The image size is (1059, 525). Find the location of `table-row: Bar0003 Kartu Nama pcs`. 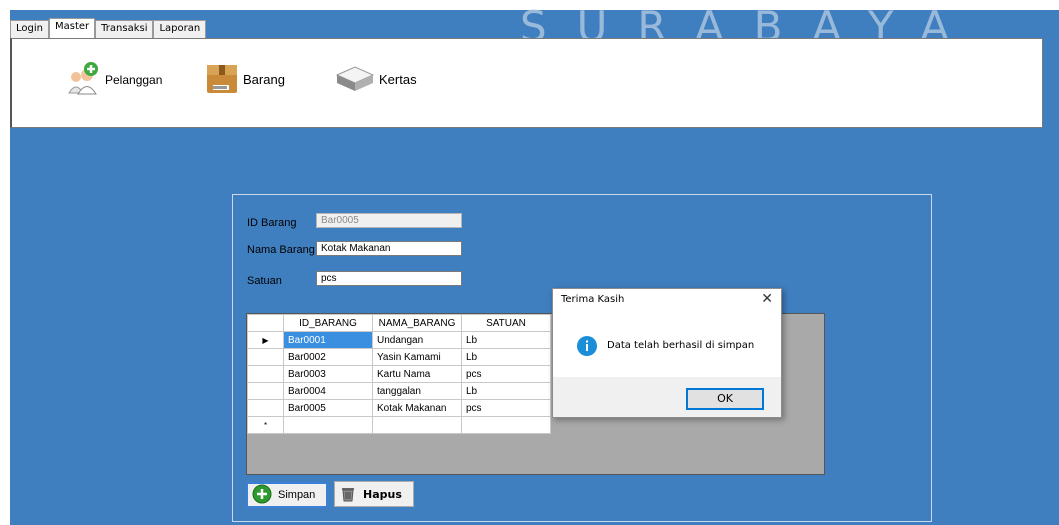

table-row: Bar0003 Kartu Nama pcs is located at coordinates (399, 374).